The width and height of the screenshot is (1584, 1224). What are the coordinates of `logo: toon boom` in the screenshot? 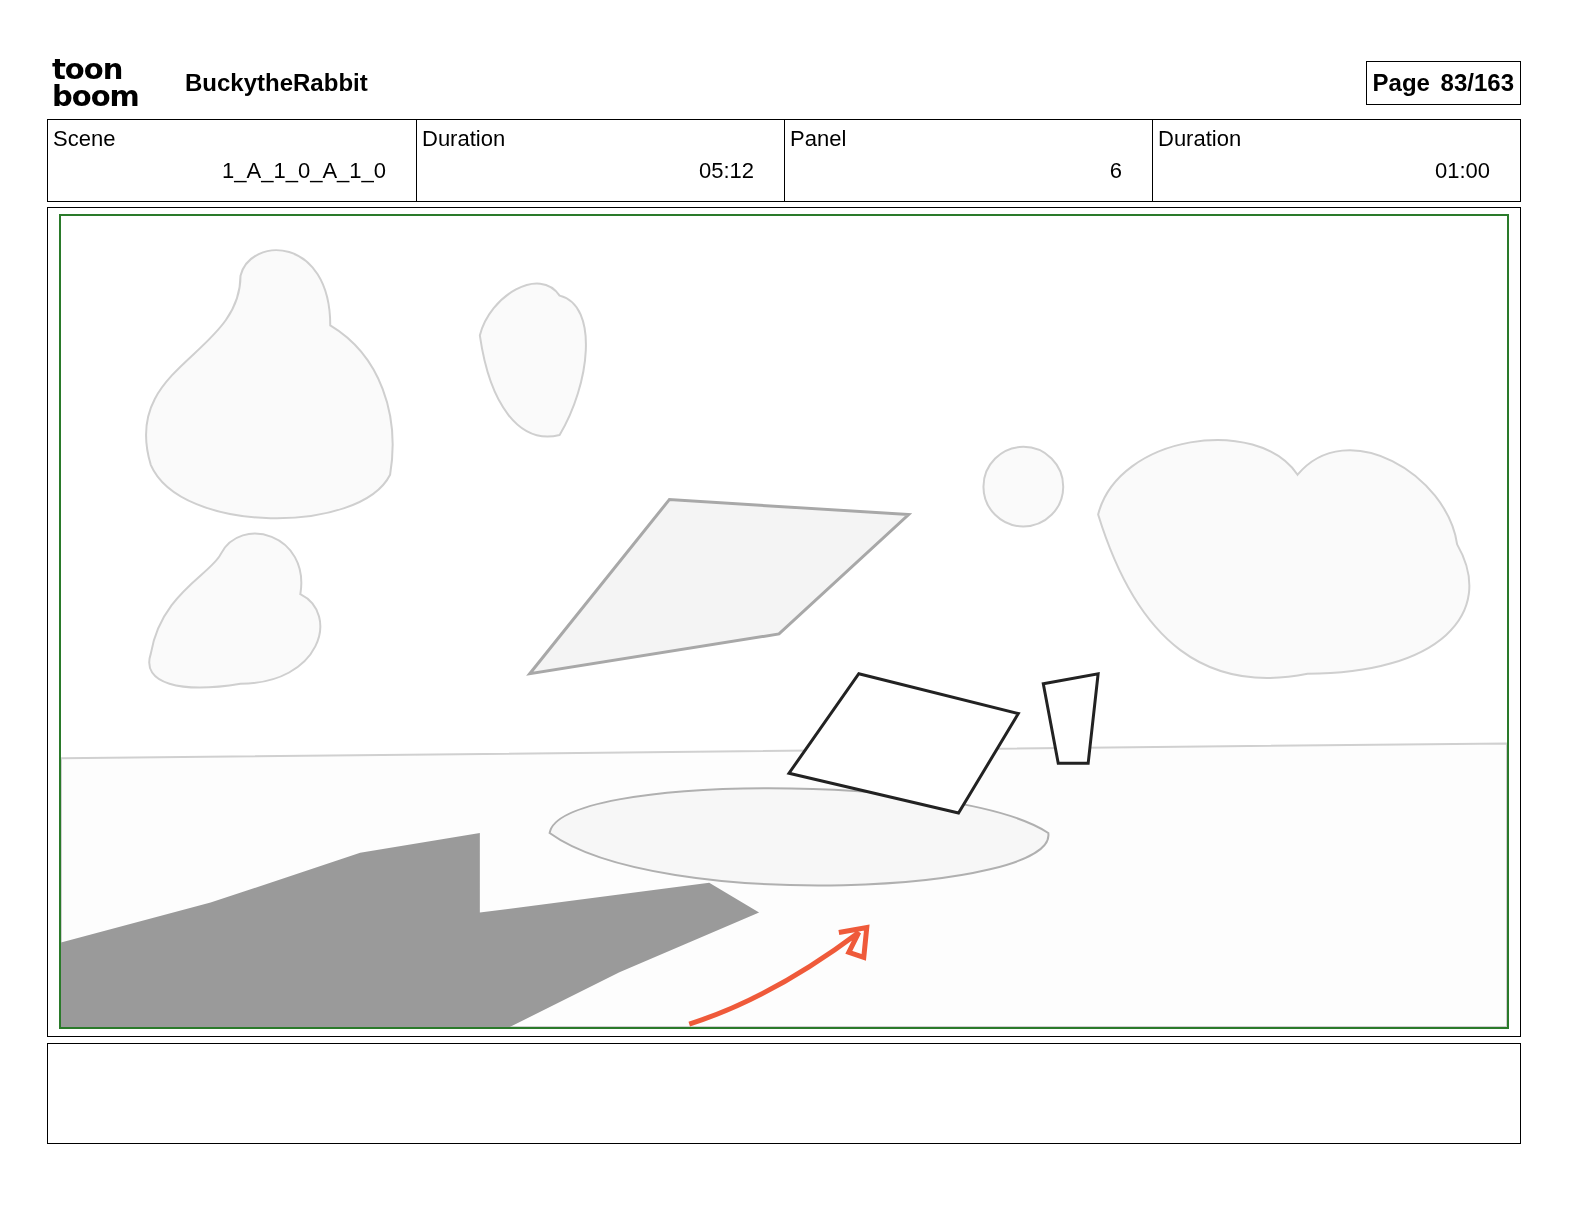 It's located at (96, 83).